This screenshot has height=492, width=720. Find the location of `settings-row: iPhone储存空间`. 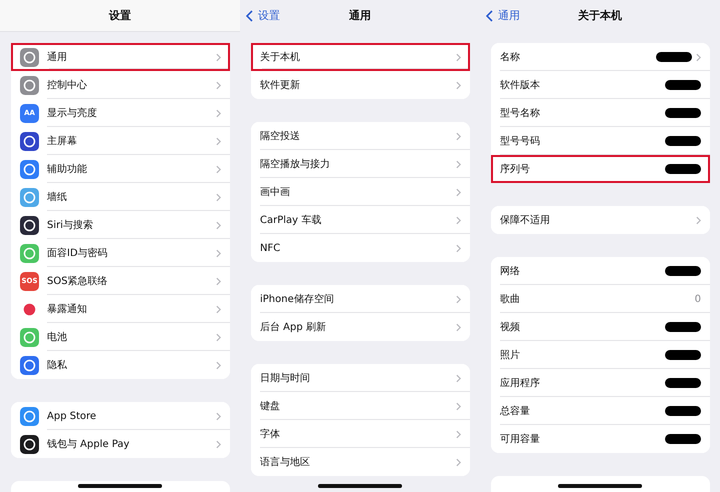

settings-row: iPhone储存空间 is located at coordinates (360, 299).